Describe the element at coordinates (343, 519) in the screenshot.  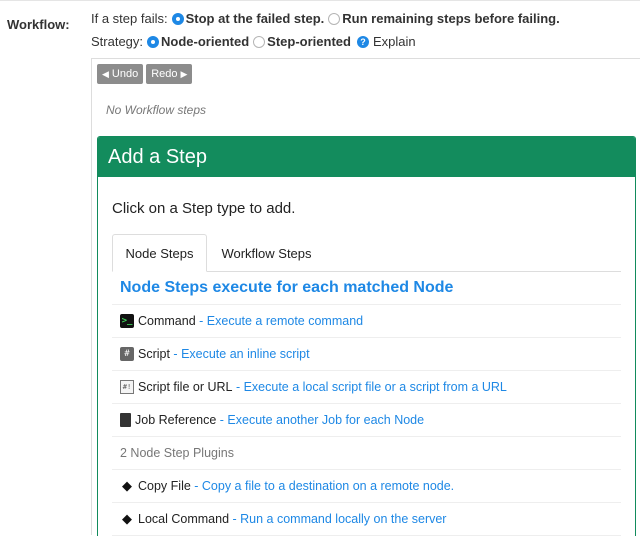
I see `step-description: Run a command locally on the server` at that location.